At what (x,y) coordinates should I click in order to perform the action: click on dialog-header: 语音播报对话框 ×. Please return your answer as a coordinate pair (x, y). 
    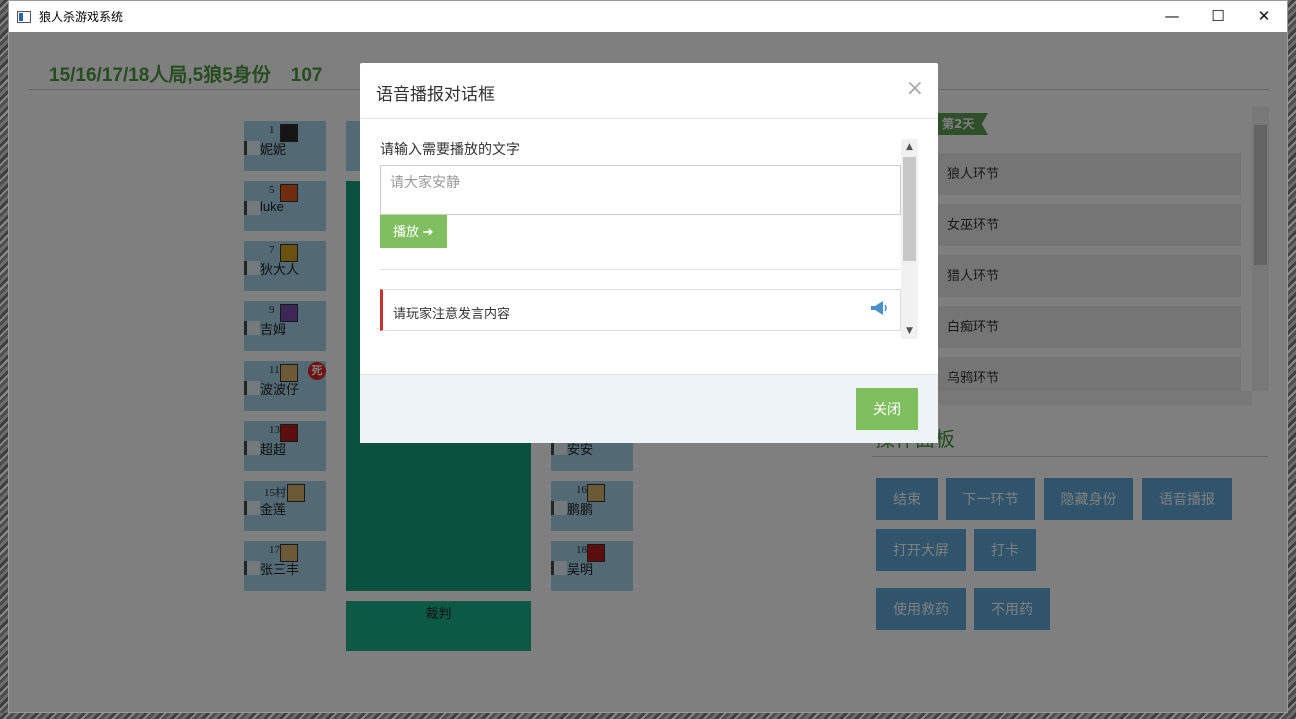
    Looking at the image, I should click on (649, 91).